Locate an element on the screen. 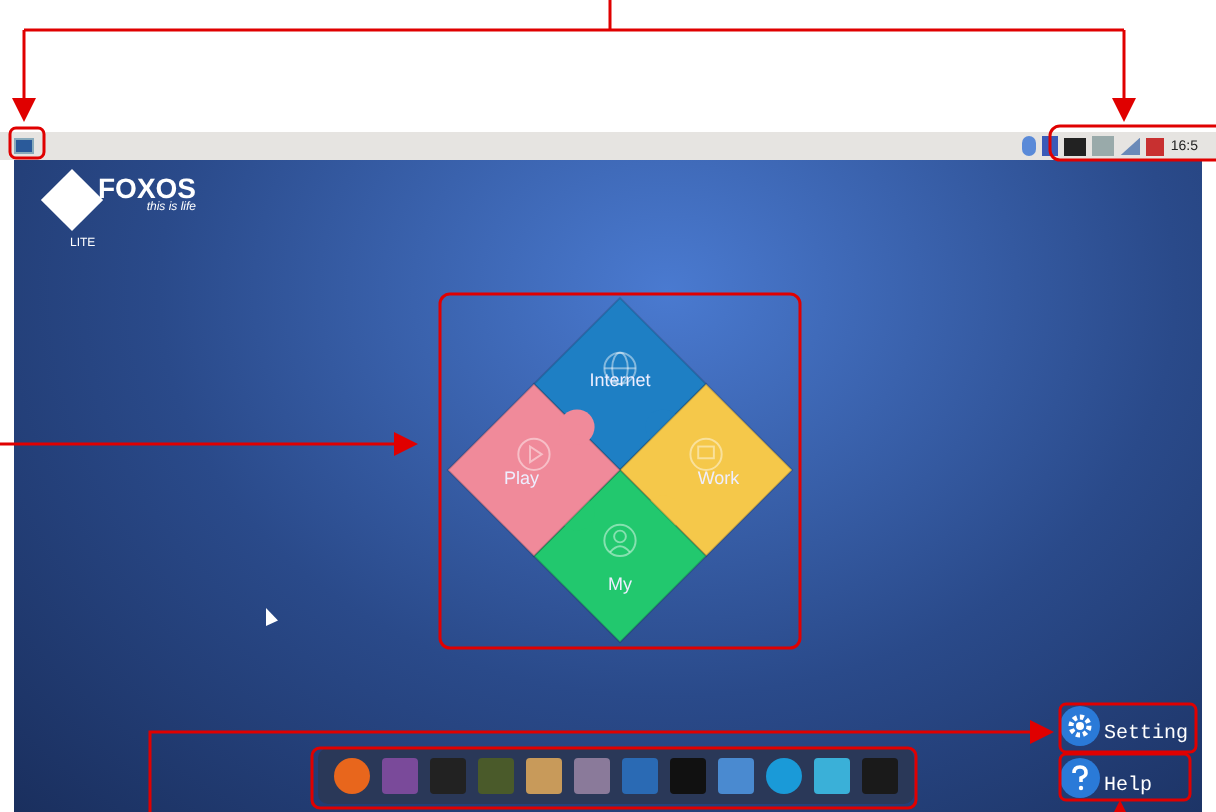  help-icon is located at coordinates (1079, 778).